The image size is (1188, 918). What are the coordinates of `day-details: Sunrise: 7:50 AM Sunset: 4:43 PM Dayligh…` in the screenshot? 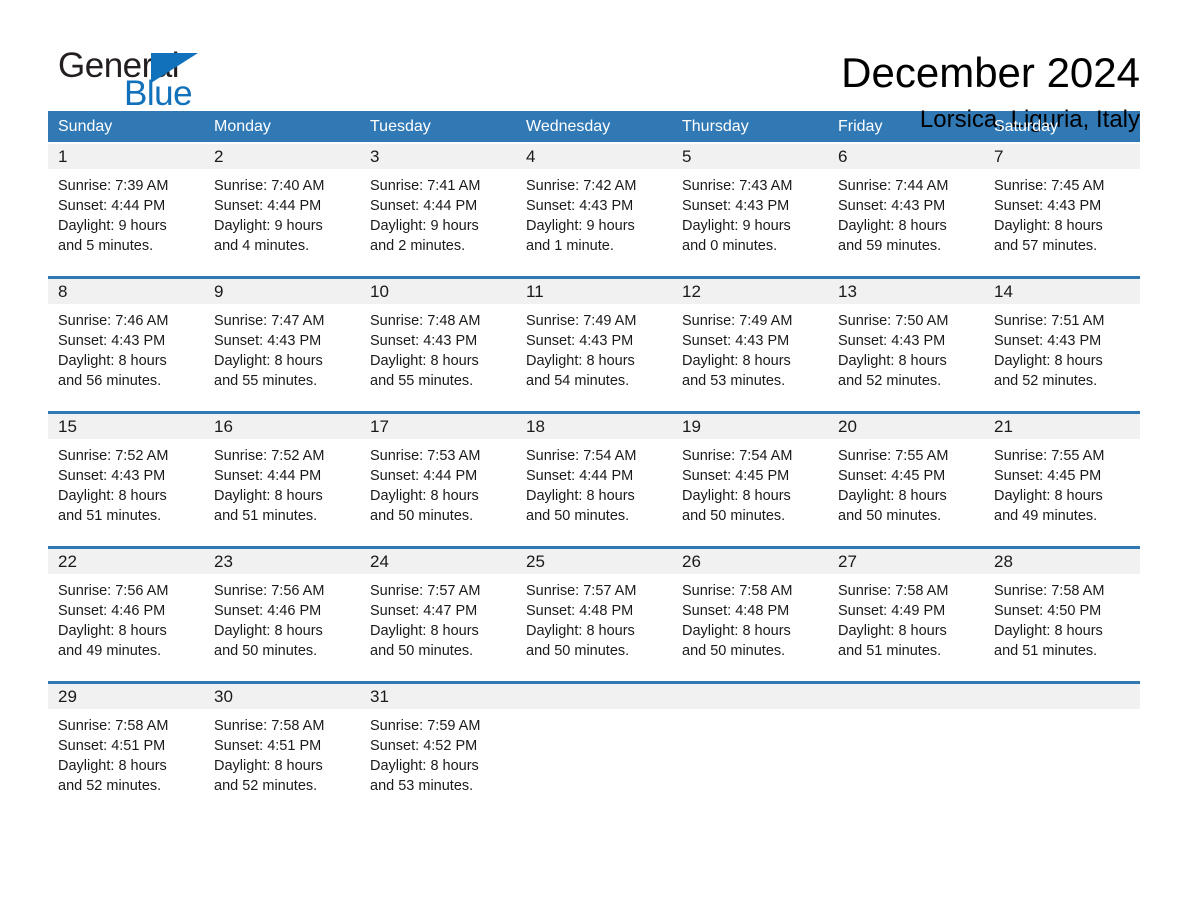 It's located at (906, 347).